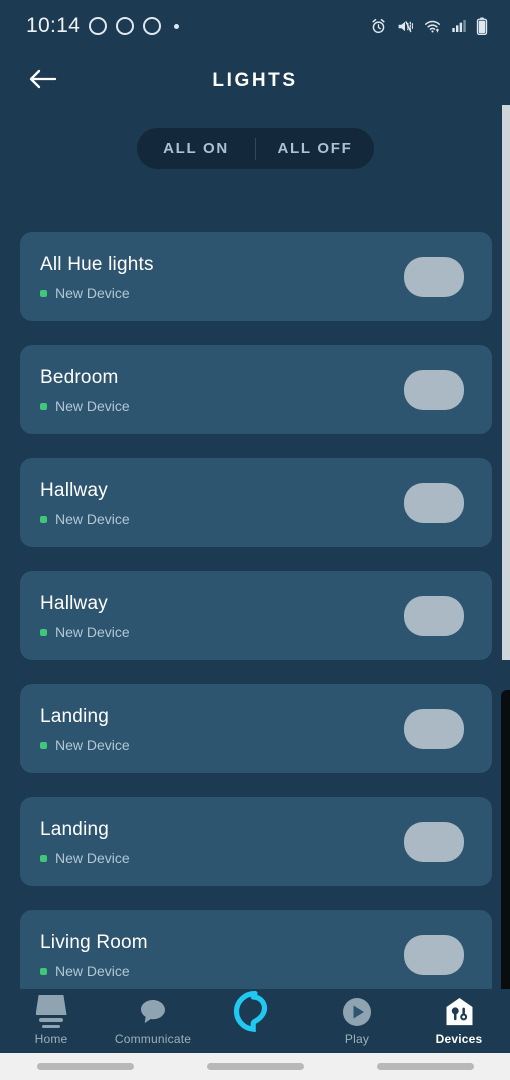  What do you see at coordinates (357, 1011) in the screenshot?
I see `play-circle-icon` at bounding box center [357, 1011].